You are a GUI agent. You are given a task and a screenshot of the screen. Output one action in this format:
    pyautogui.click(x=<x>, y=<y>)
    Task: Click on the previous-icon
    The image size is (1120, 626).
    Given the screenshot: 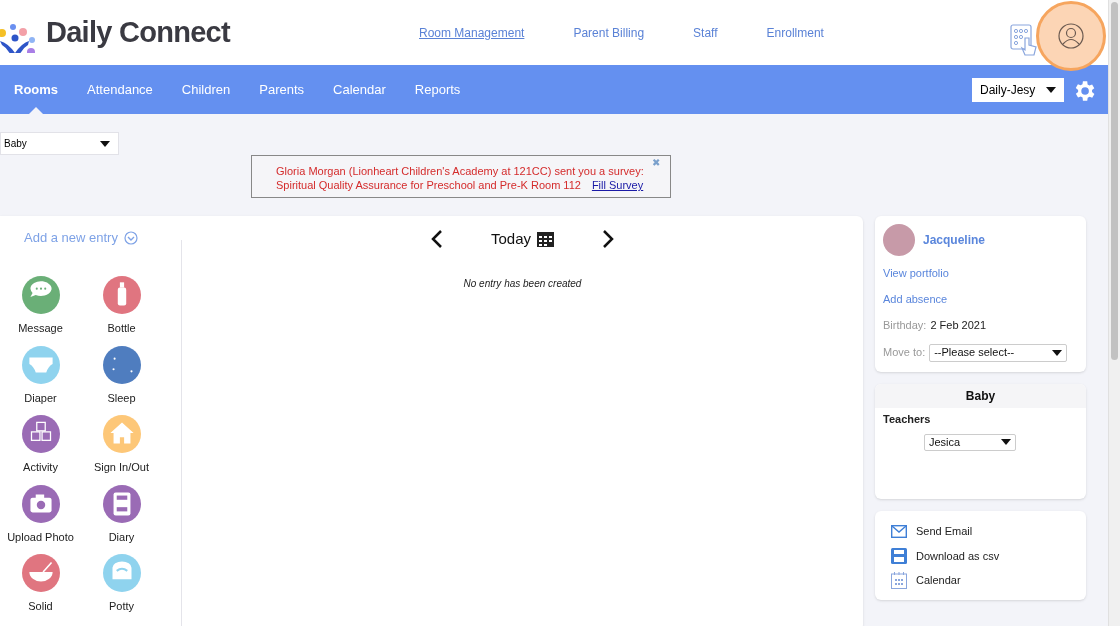 What is the action you would take?
    pyautogui.click(x=437, y=239)
    